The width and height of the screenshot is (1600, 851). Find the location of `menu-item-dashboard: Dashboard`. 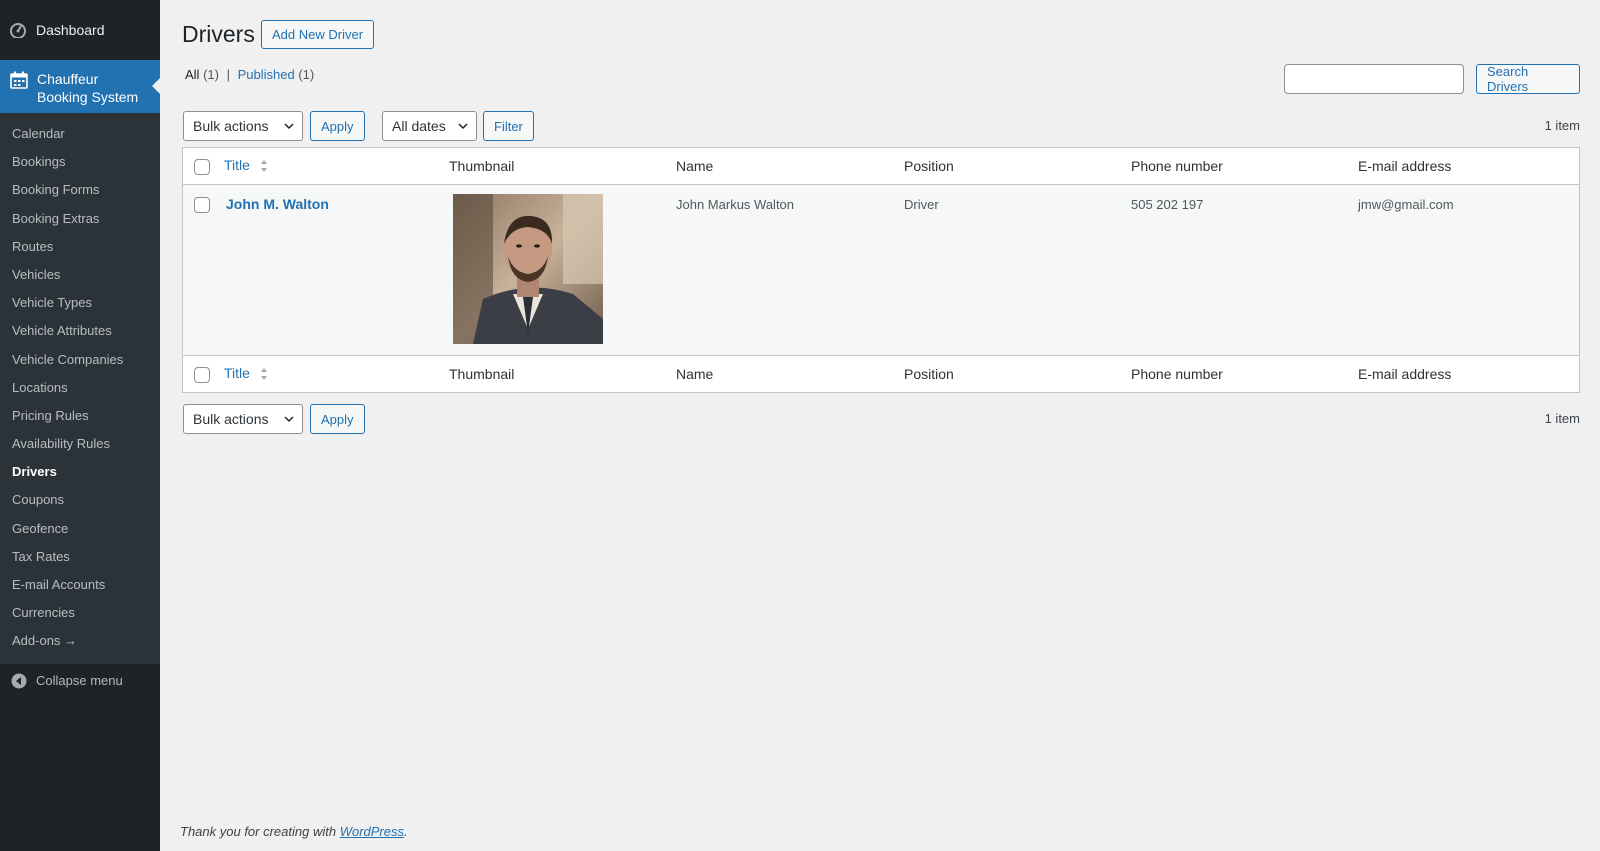

menu-item-dashboard: Dashboard is located at coordinates (80, 30).